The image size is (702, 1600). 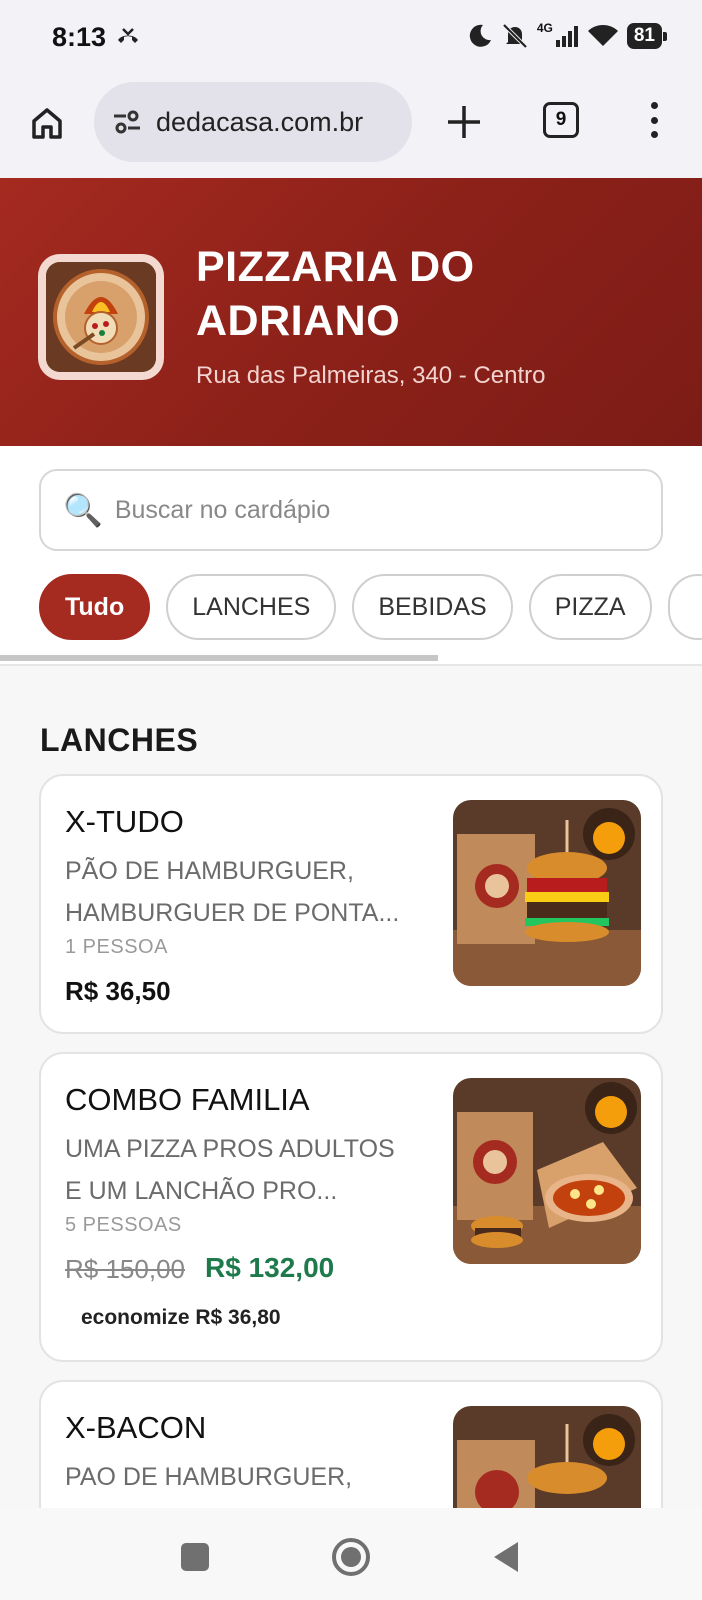 I want to click on network-type: 4G, so click(x=544, y=28).